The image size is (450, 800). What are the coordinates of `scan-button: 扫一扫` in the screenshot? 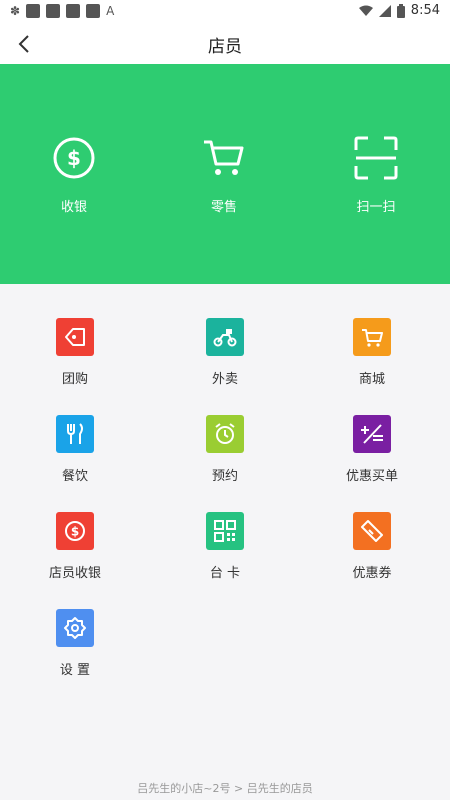 It's located at (376, 174).